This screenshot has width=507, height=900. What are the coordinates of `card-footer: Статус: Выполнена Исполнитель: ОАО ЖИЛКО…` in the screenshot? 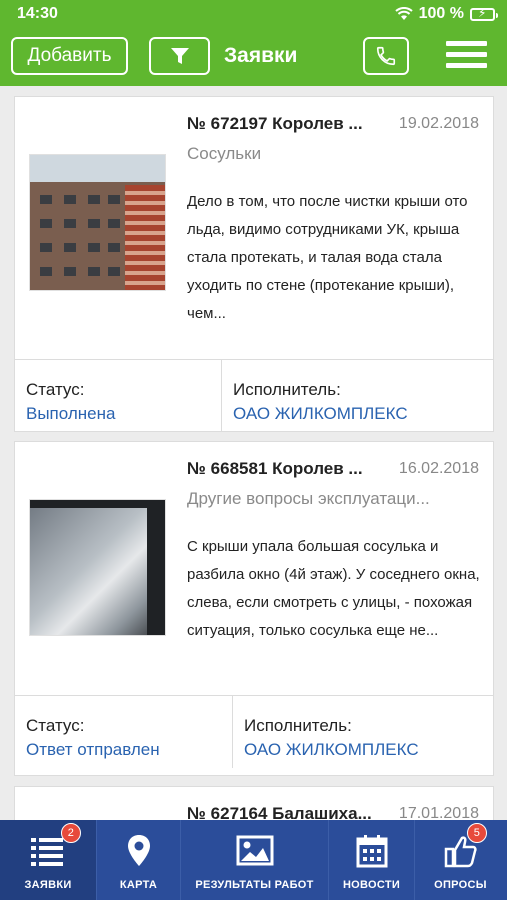 It's located at (254, 395).